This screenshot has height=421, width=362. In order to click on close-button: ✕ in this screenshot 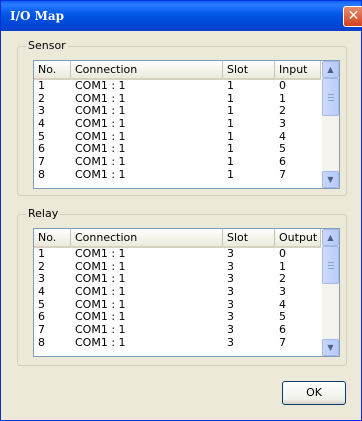, I will do `click(352, 16)`.